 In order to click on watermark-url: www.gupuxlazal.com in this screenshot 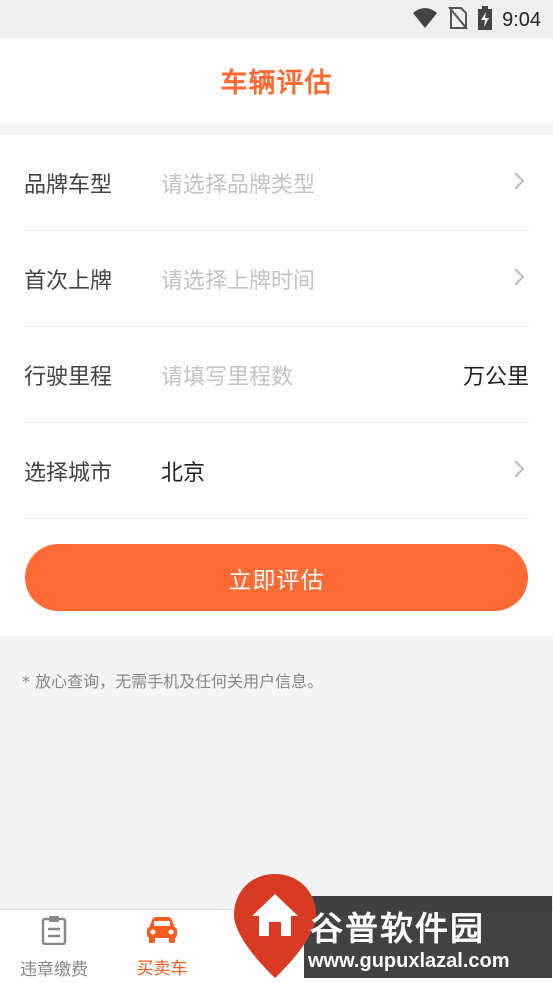, I will do `click(409, 961)`.